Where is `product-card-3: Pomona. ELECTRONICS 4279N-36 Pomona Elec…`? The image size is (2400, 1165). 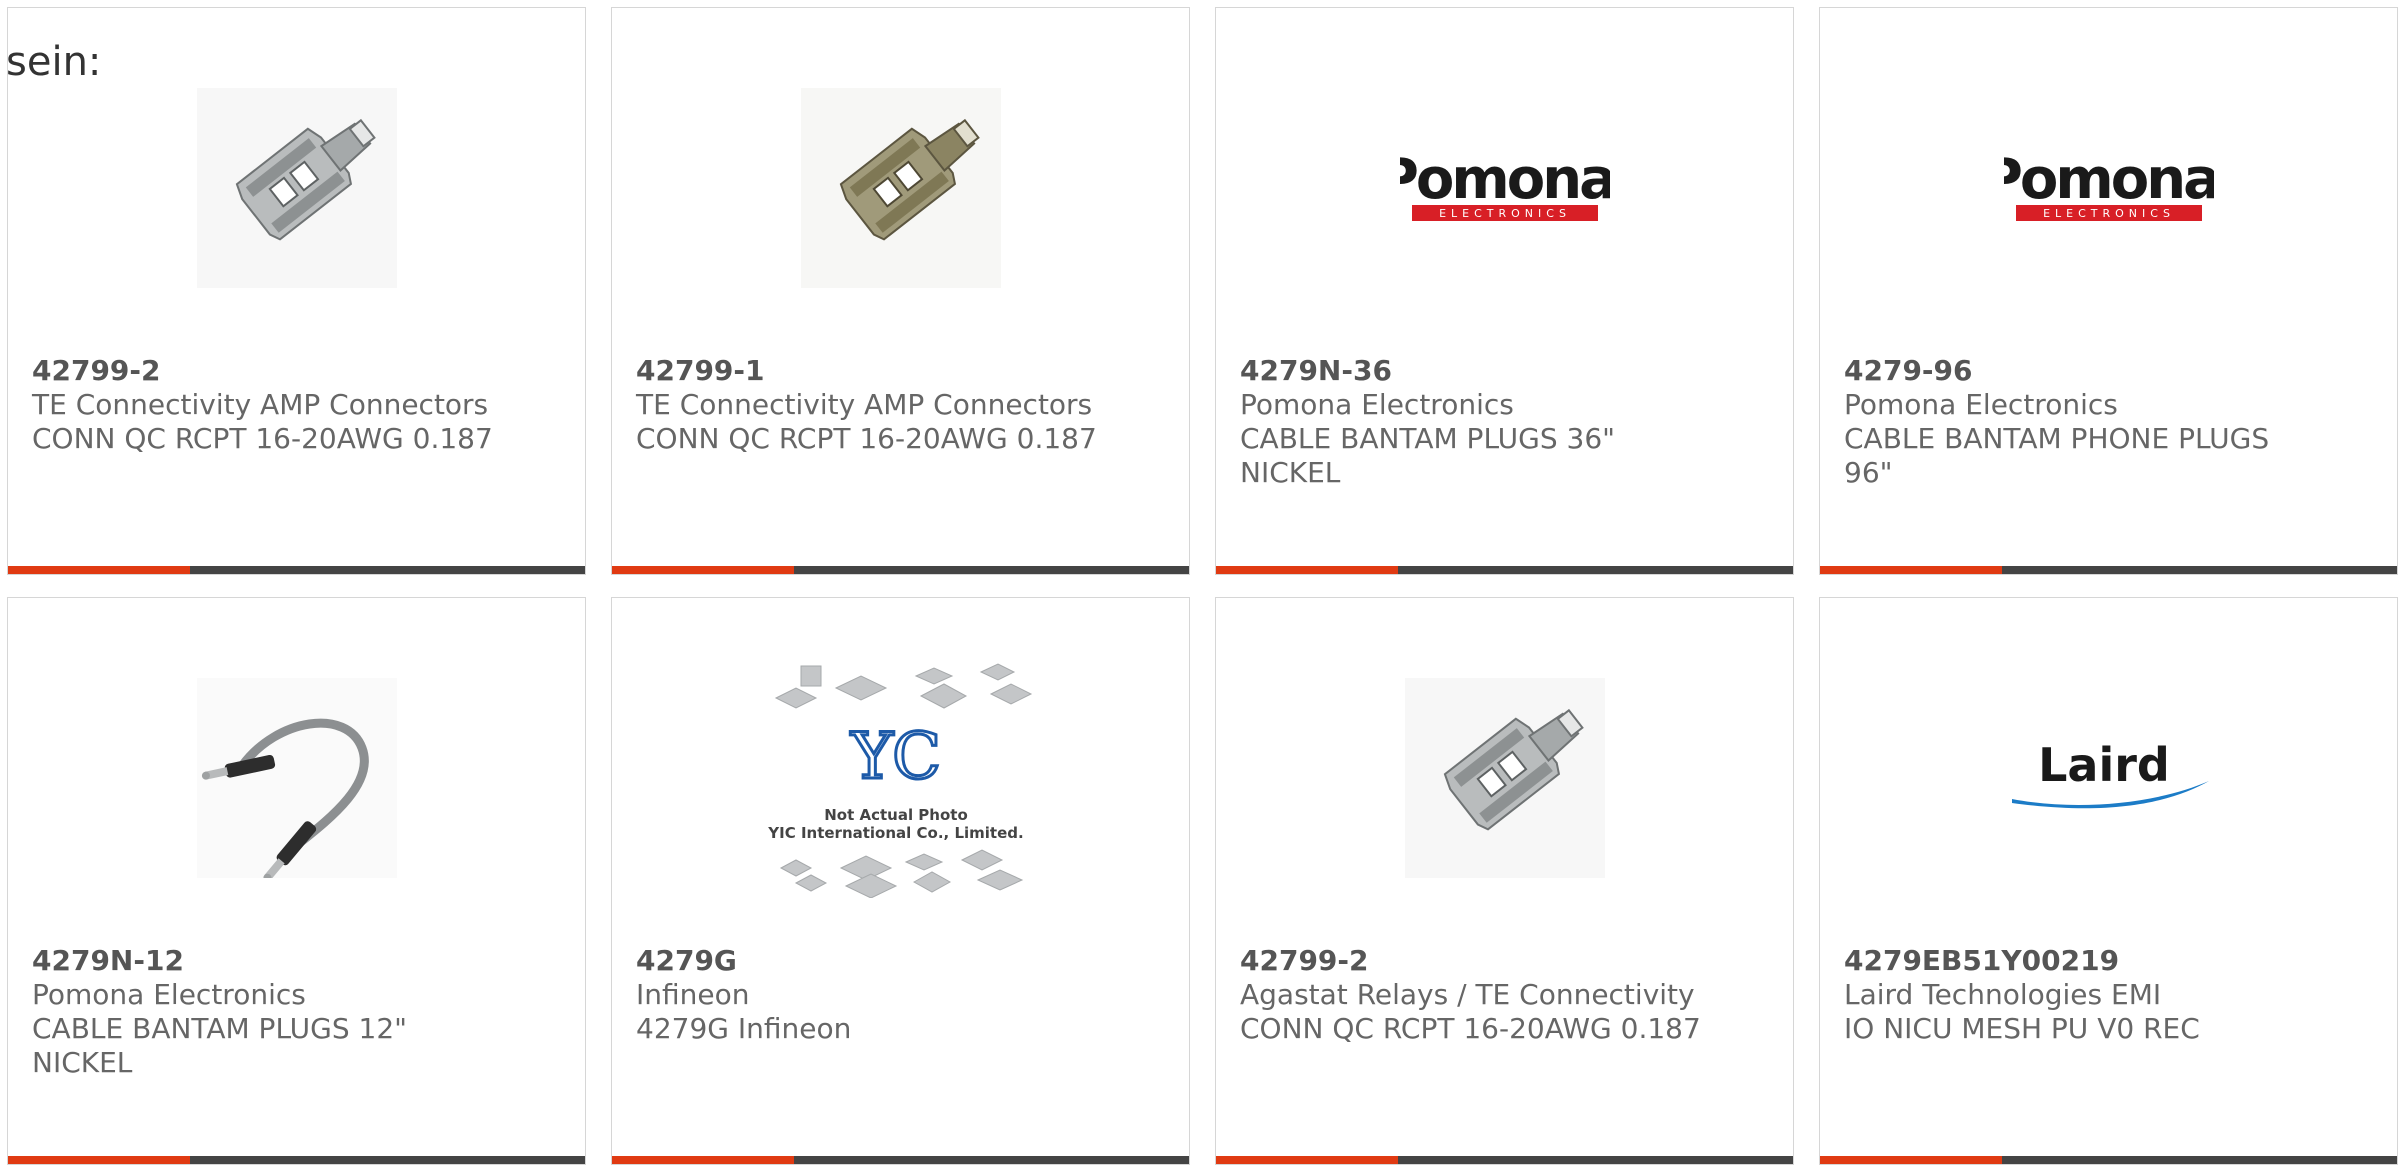 product-card-3: Pomona. ELECTRONICS 4279N-36 Pomona Elec… is located at coordinates (1504, 291).